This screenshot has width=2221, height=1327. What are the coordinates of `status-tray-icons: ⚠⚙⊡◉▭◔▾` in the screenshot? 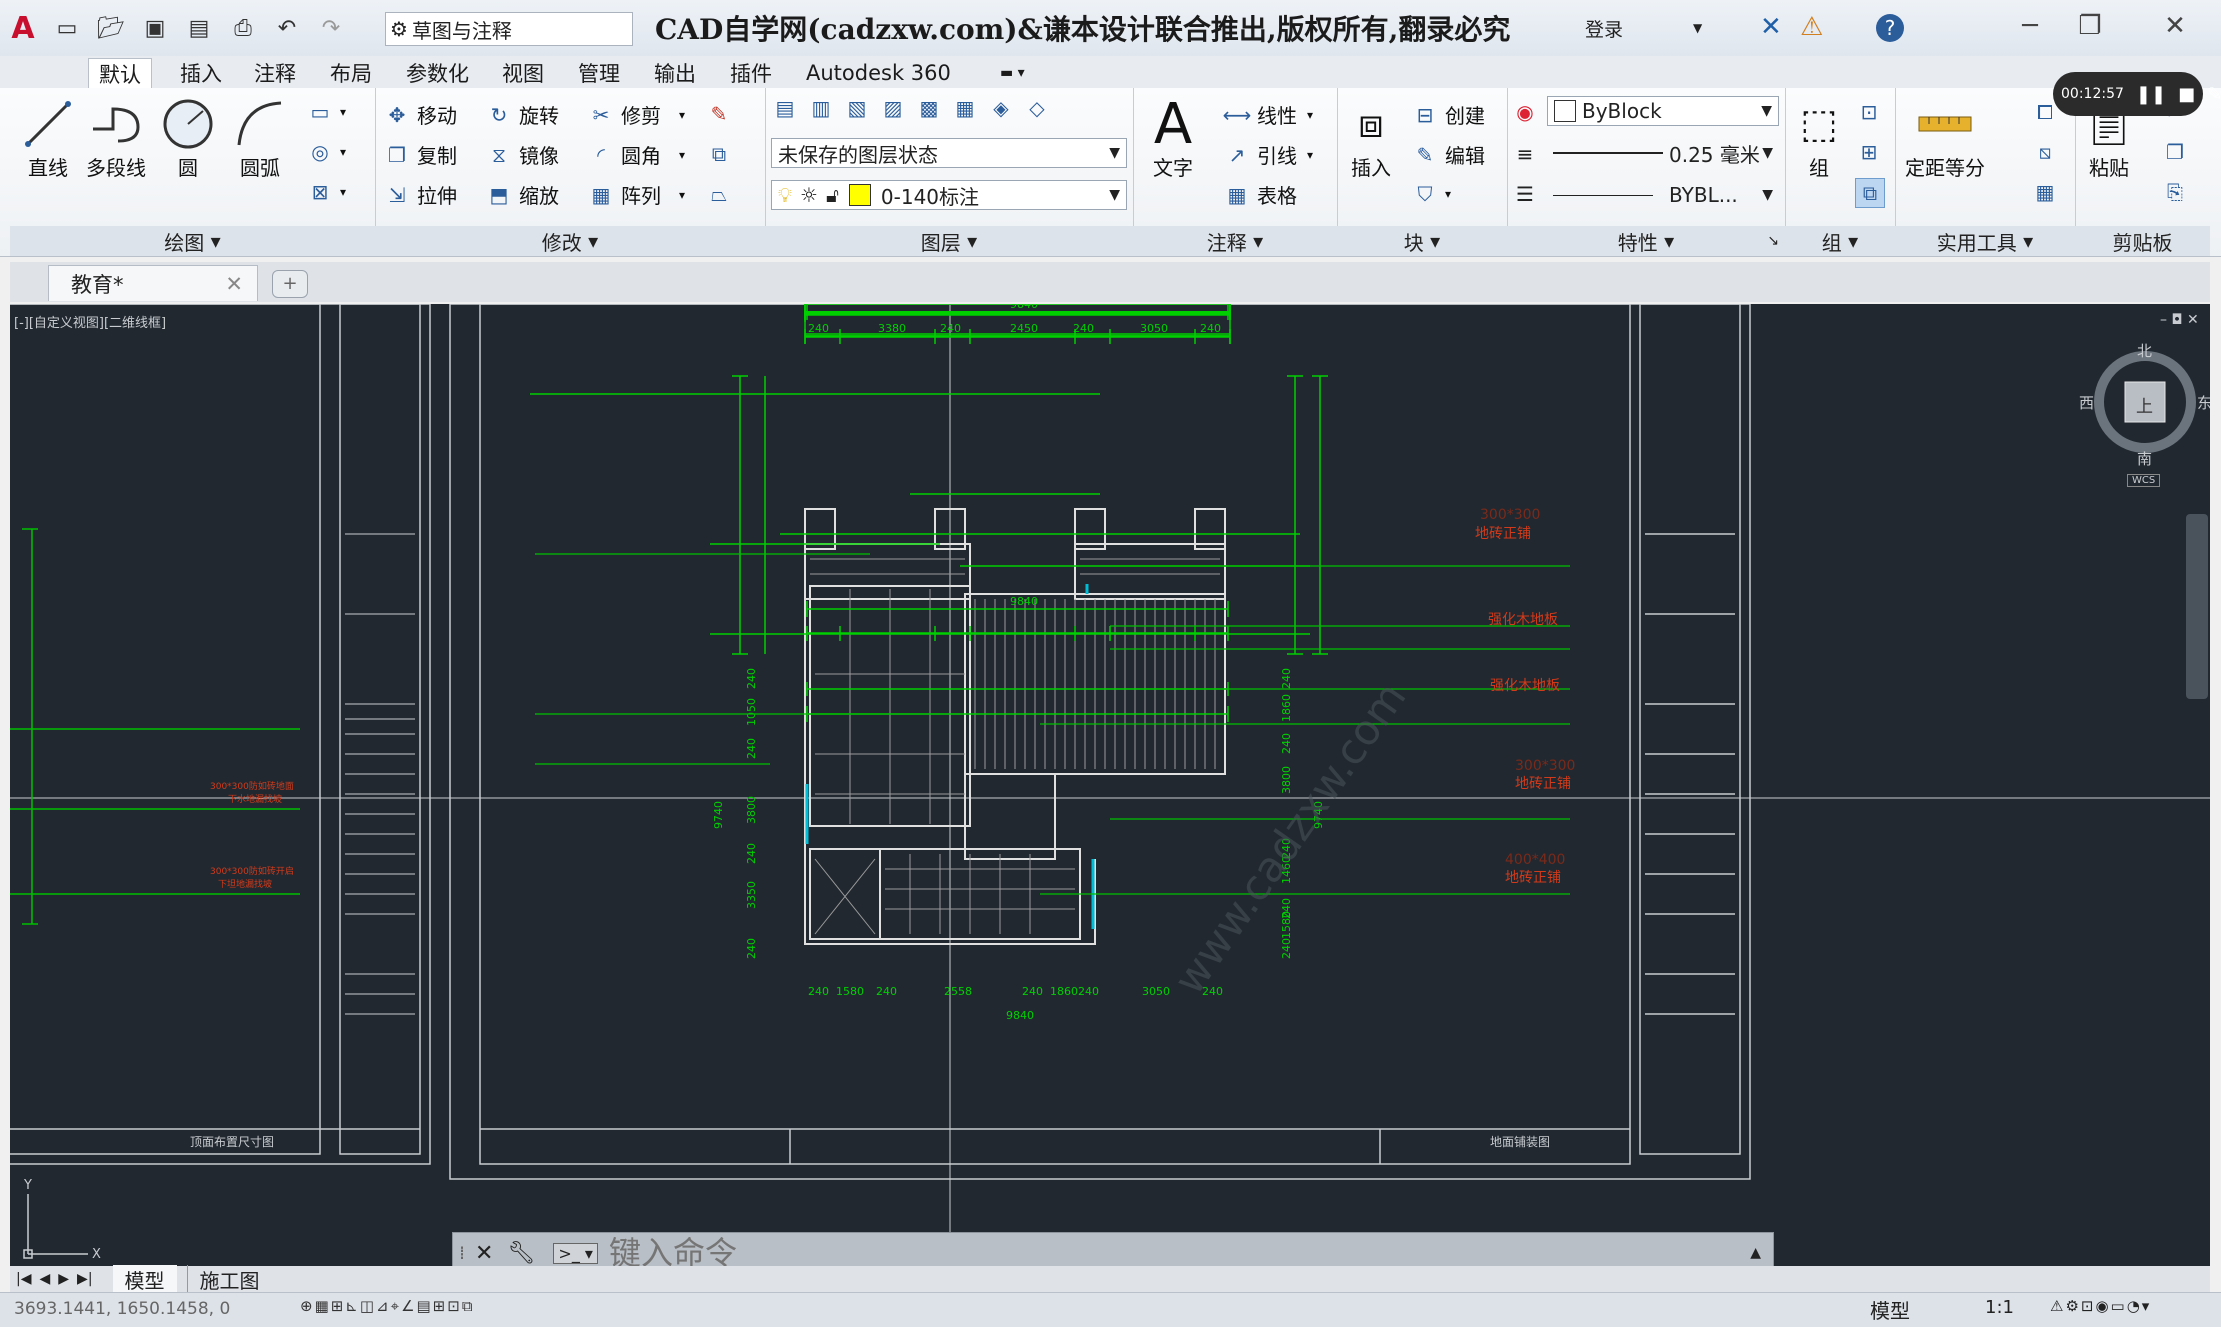 It's located at (2100, 1306).